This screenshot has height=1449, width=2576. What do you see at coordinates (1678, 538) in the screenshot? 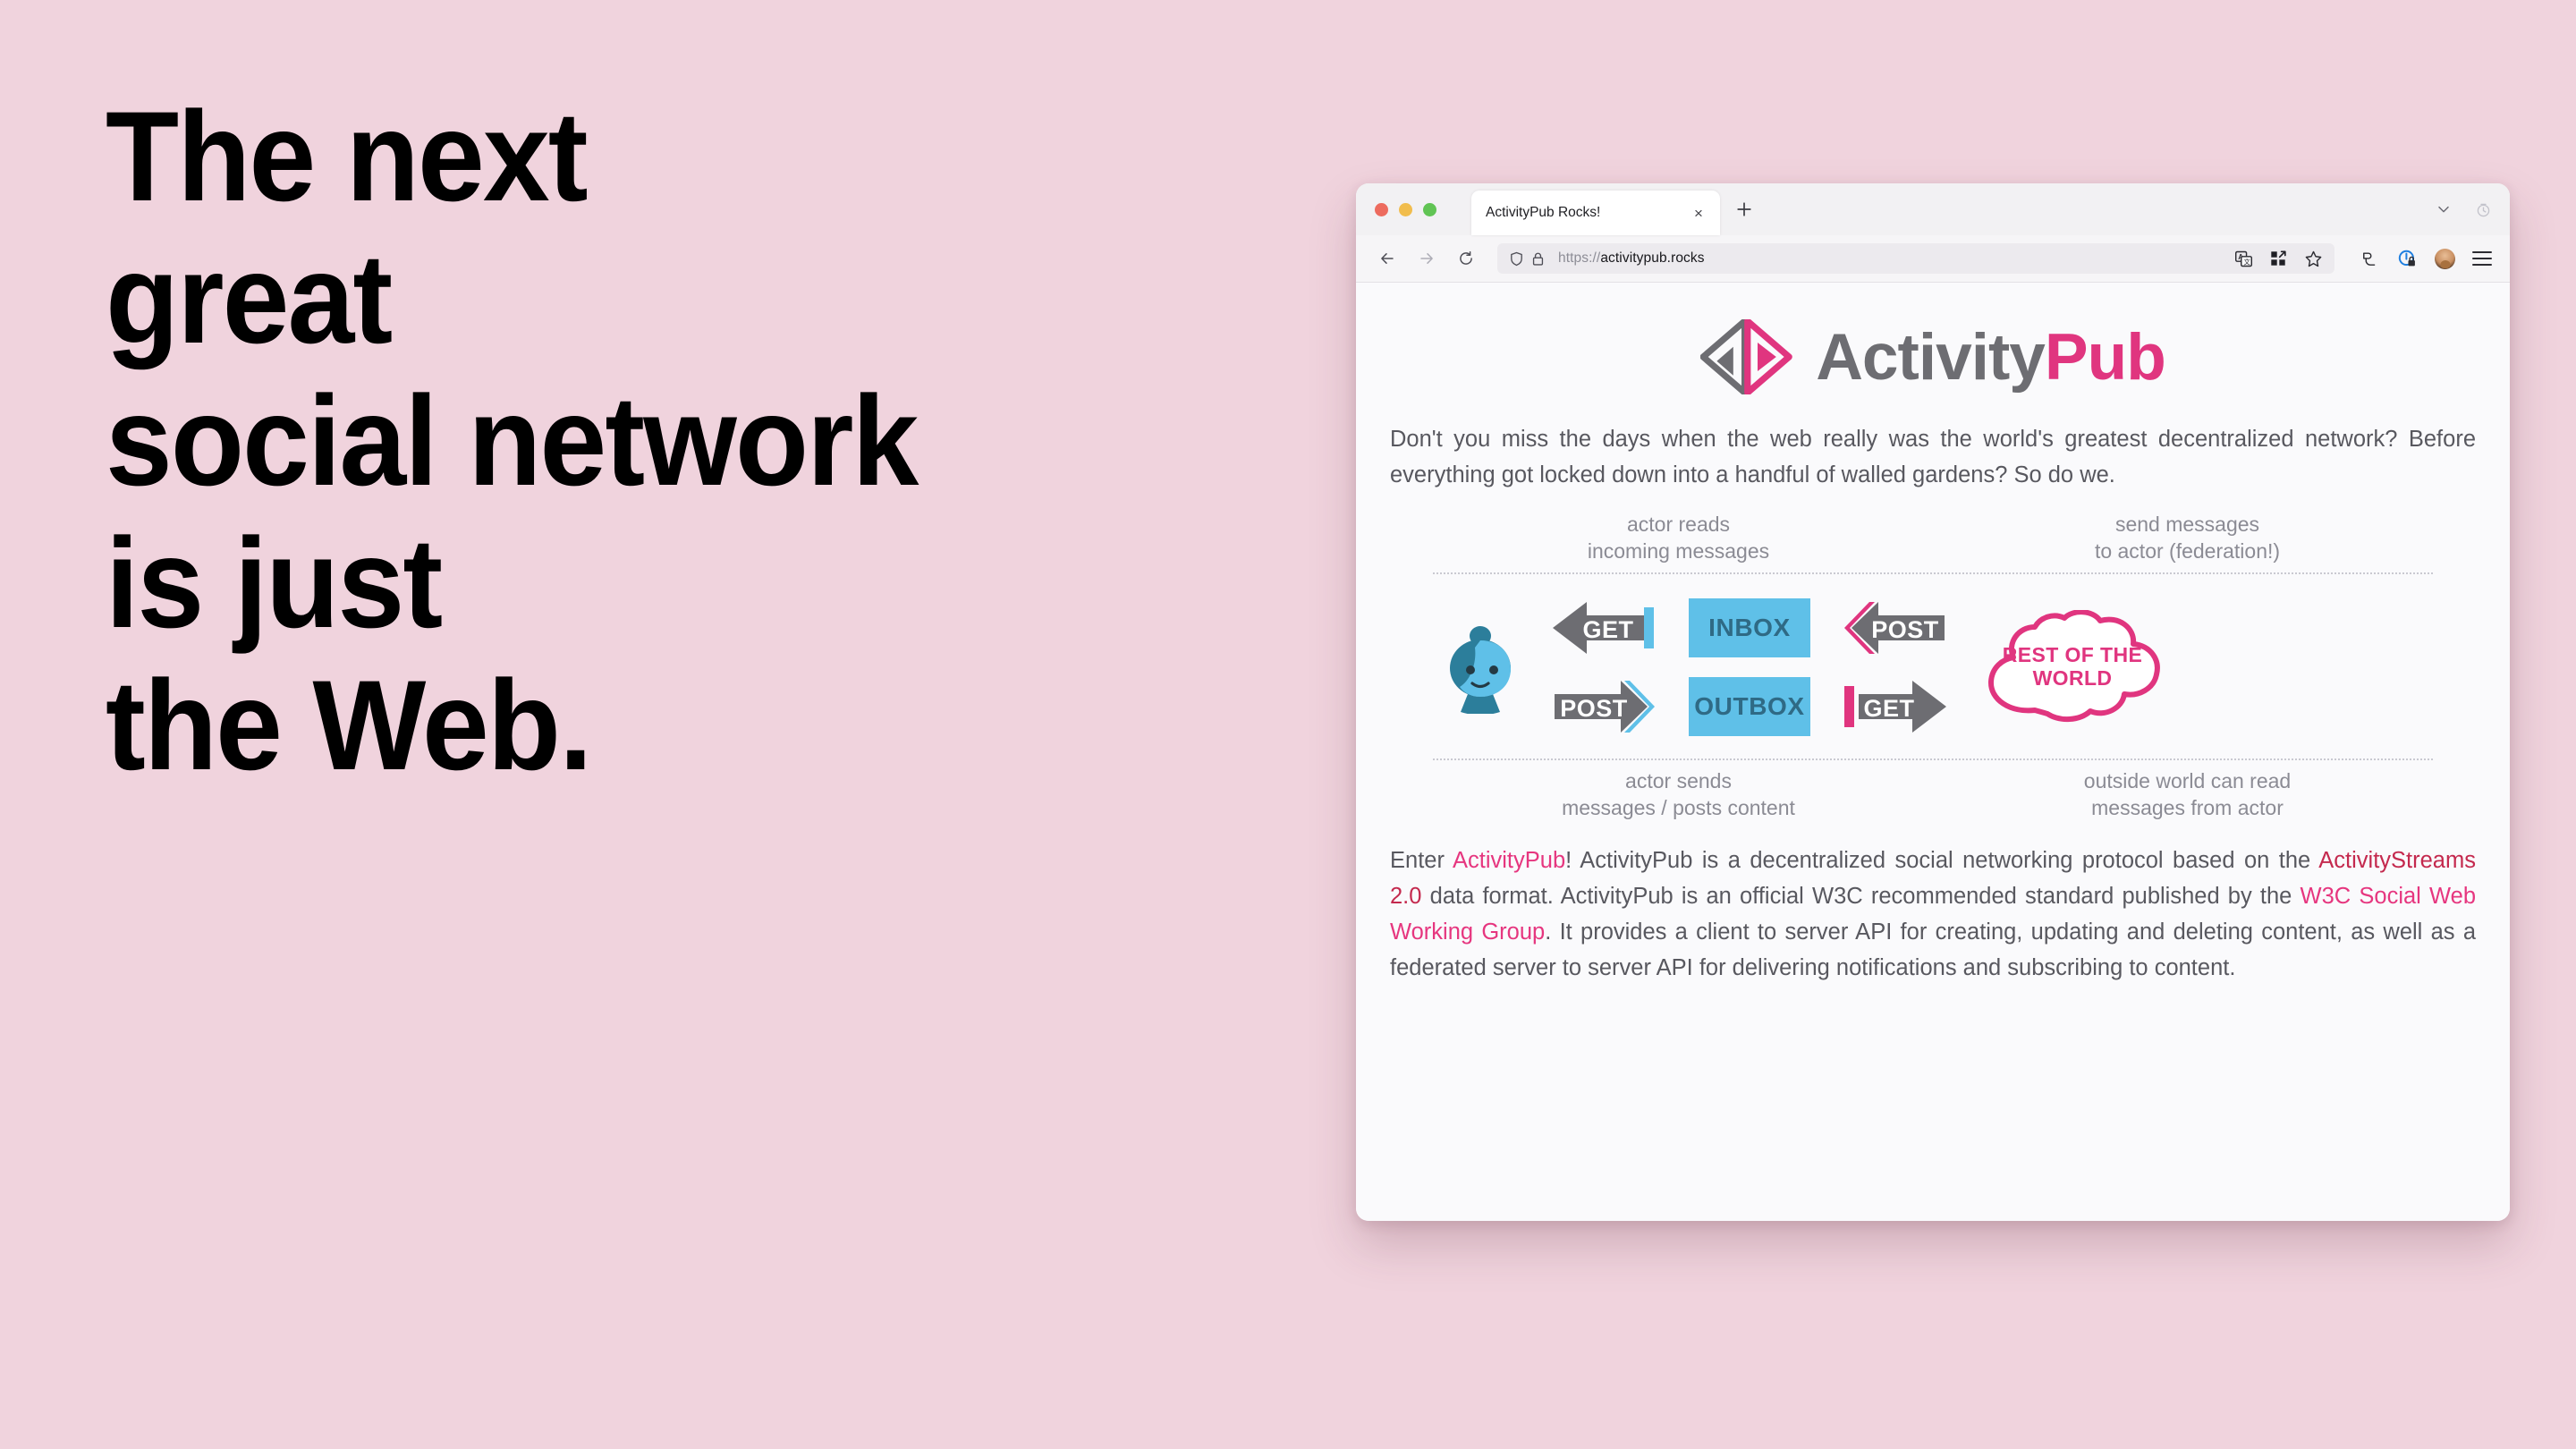
I see `diagram-label-actor-reads: actor reads incoming messages` at bounding box center [1678, 538].